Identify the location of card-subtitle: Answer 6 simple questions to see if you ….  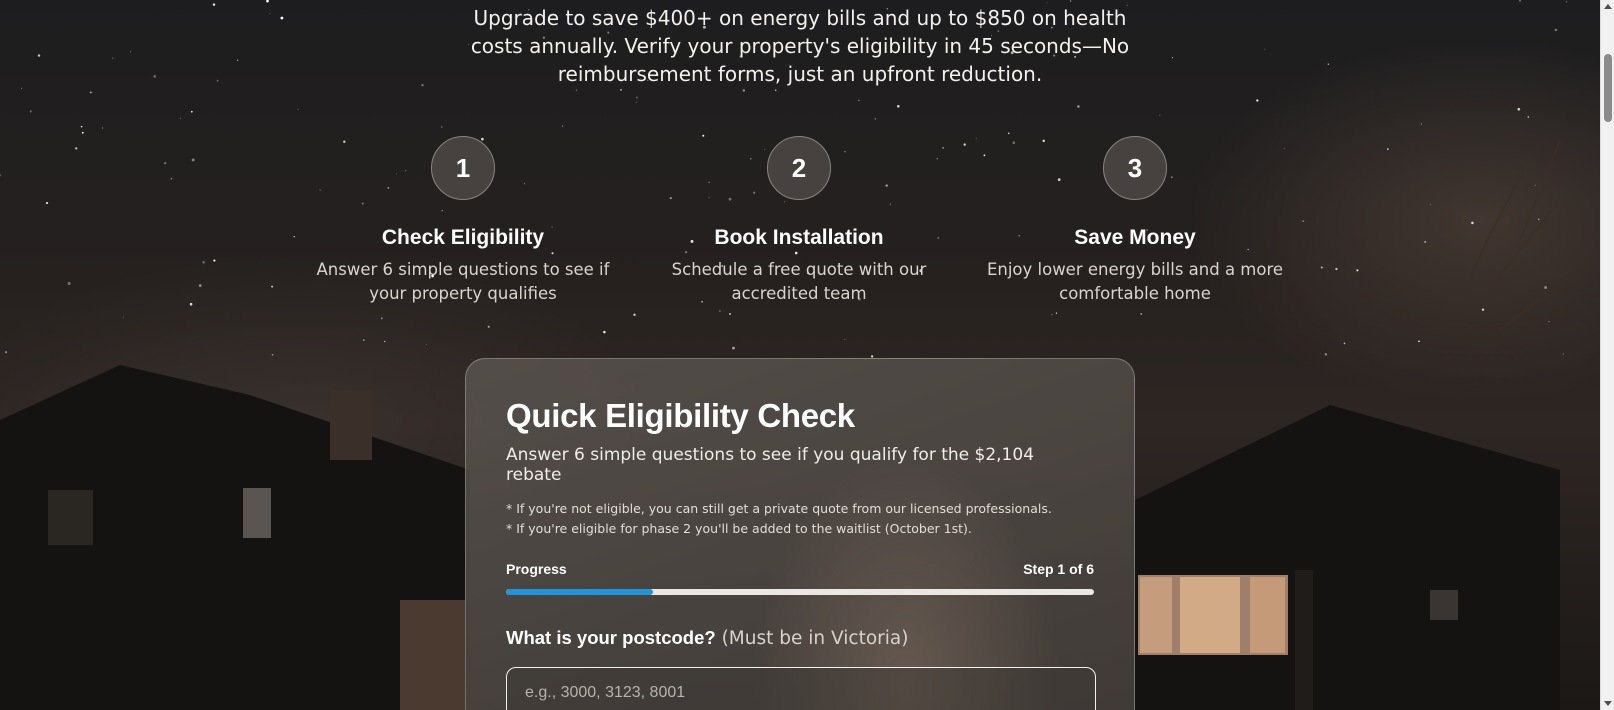
(770, 465).